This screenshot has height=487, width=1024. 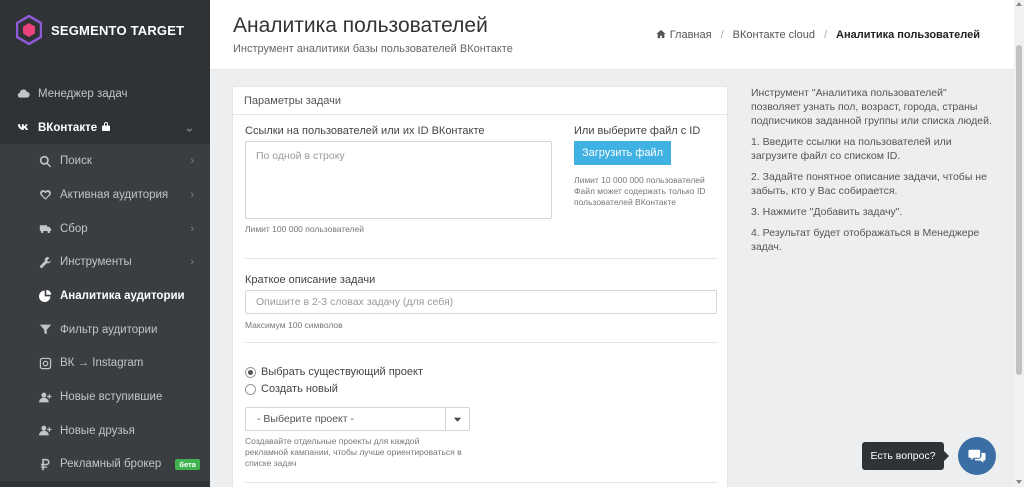 What do you see at coordinates (637, 131) in the screenshot?
I see `file-label: Или выберите файл с ID` at bounding box center [637, 131].